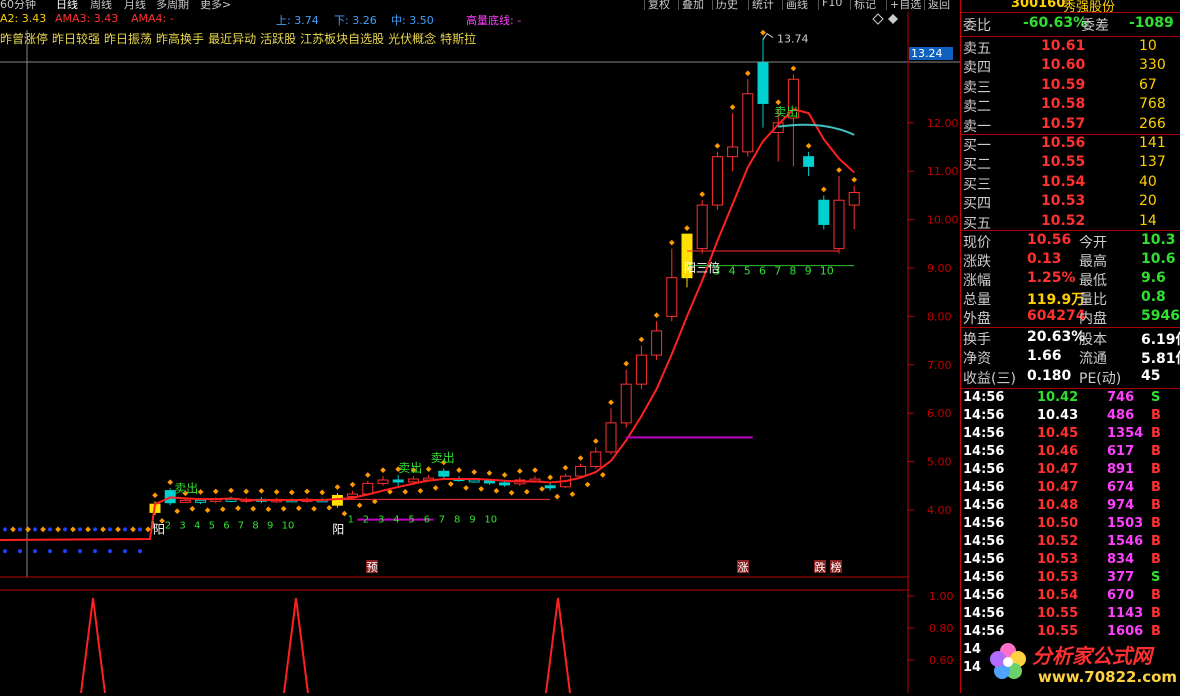 Image resolution: width=1180 pixels, height=696 pixels. I want to click on back-button: 返回, so click(938, 5).